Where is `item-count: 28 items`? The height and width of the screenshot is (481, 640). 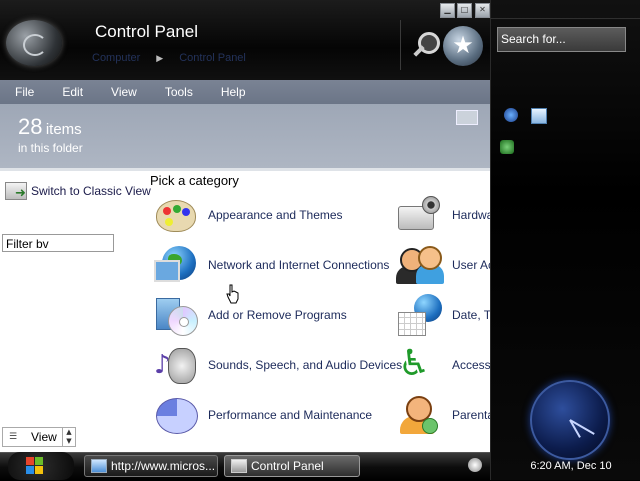
item-count: 28 items is located at coordinates (50, 127).